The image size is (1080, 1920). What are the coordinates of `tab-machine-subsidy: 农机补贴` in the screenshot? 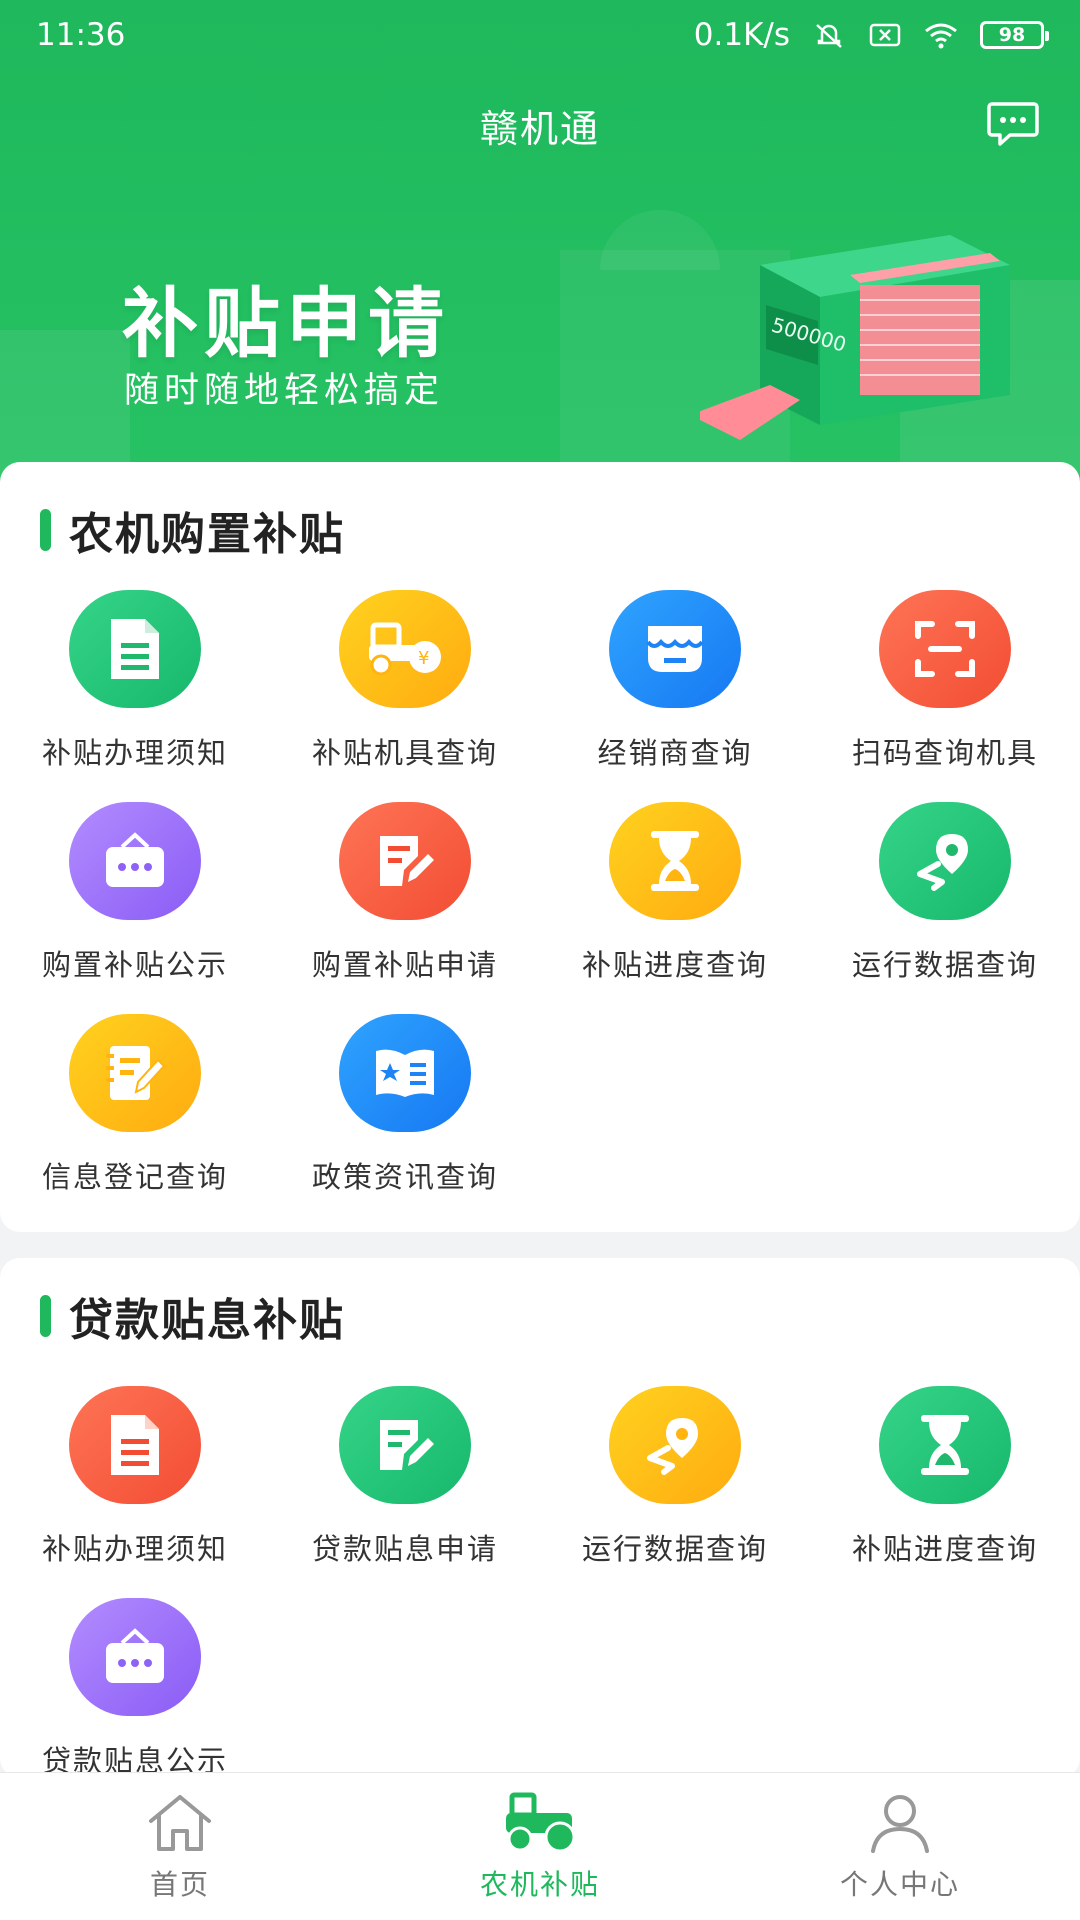 It's located at (540, 1846).